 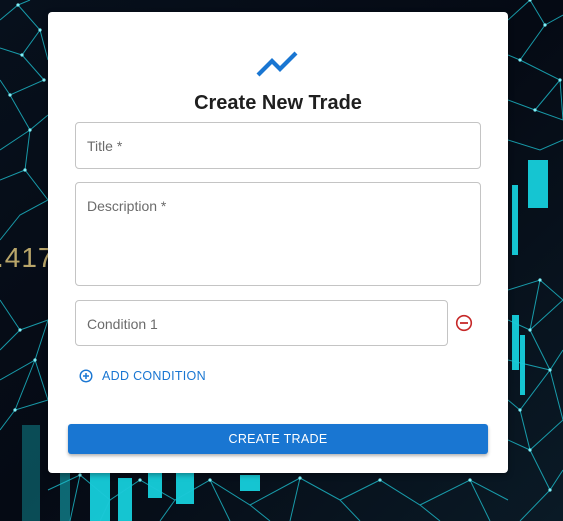 I want to click on title-field-label: Title *, so click(x=105, y=146).